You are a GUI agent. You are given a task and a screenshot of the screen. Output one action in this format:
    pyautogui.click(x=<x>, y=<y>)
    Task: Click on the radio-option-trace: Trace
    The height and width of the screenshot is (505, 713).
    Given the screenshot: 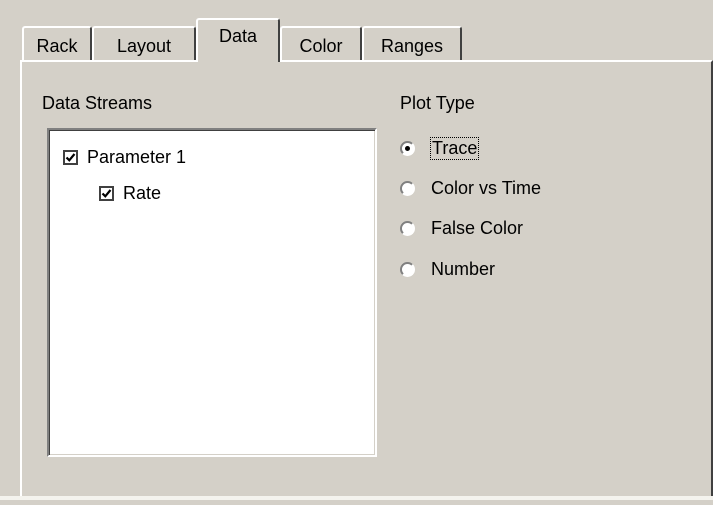 What is the action you would take?
    pyautogui.click(x=440, y=148)
    